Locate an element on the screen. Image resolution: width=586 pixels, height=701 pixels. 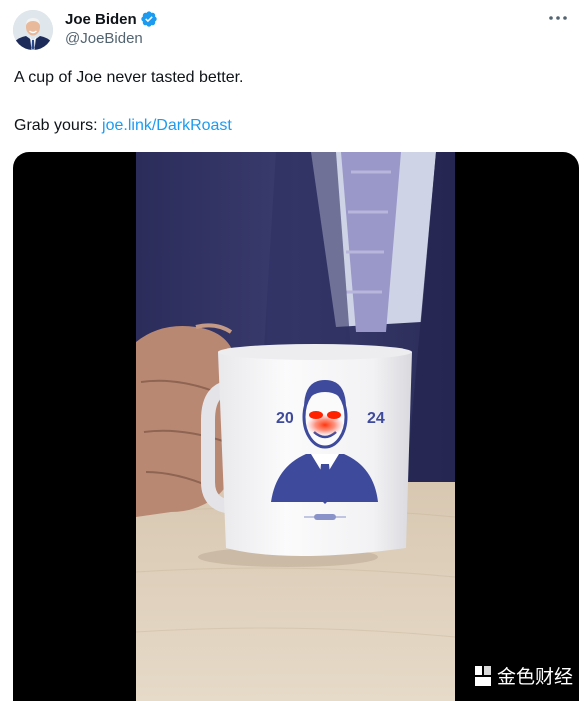
more-options-icon is located at coordinates (558, 18).